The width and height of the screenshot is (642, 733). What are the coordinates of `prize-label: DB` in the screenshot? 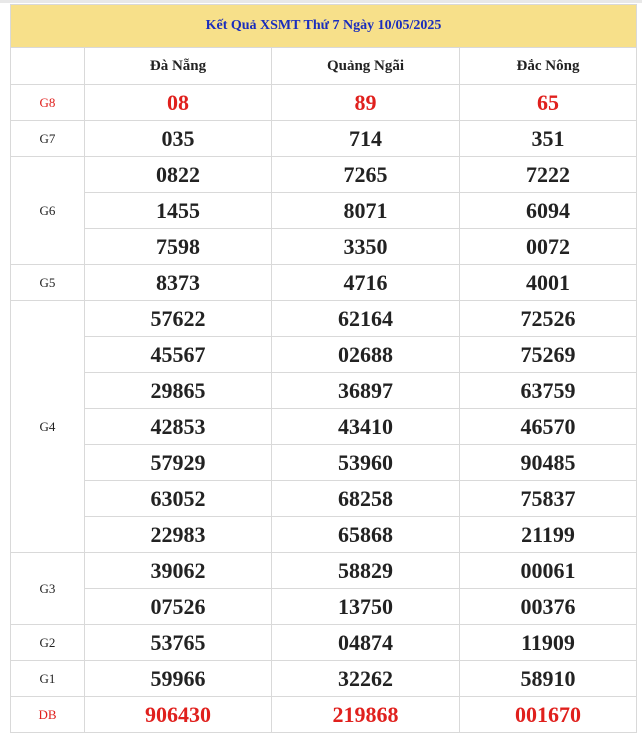 It's located at (47, 714).